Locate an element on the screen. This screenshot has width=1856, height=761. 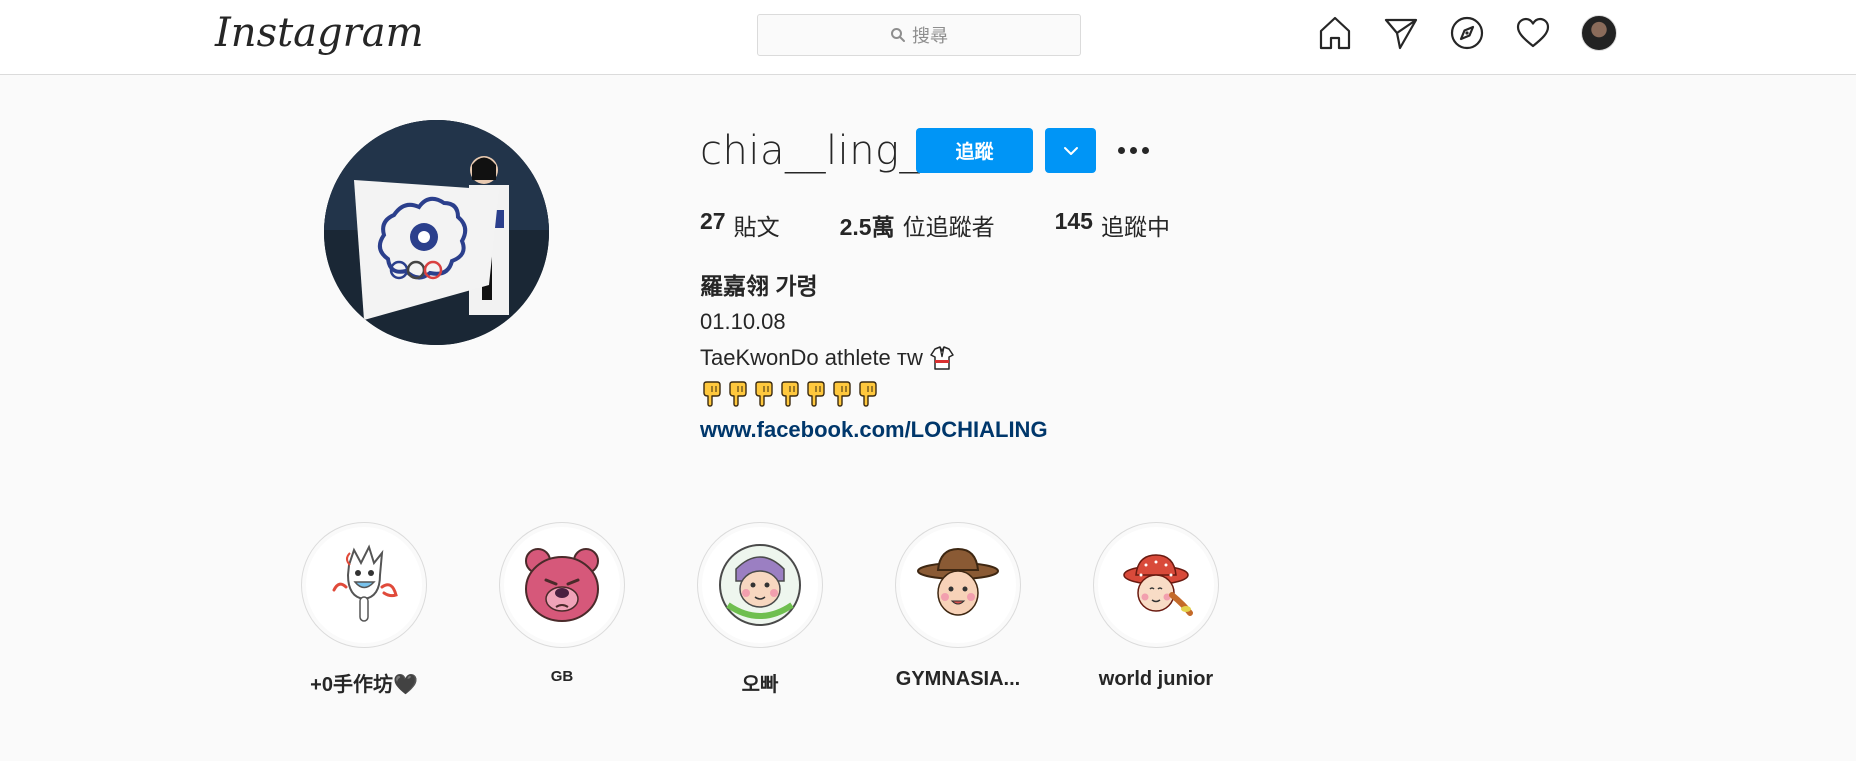
bio-line-athlete: TaeKwonDo athlete ᴛᴡ is located at coordinates (874, 358).